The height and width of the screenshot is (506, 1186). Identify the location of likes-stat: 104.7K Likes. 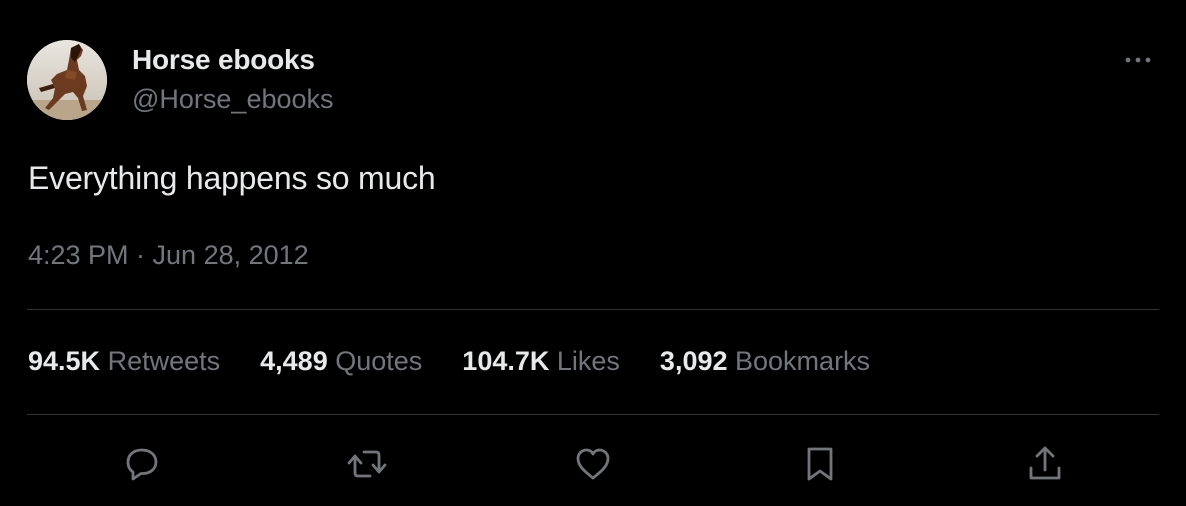
(541, 361).